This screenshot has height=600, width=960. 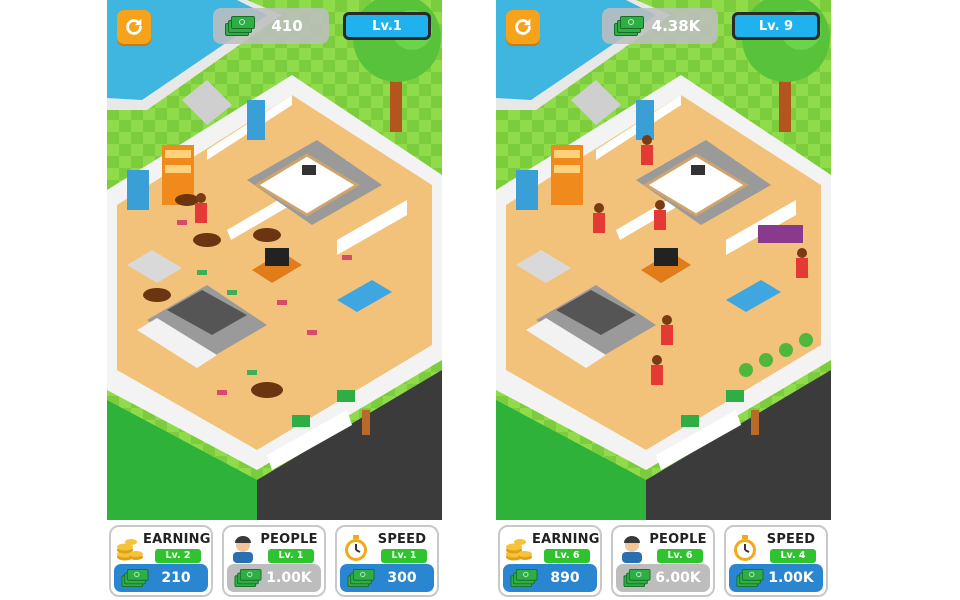 I want to click on money-amount: 4.38K, so click(x=676, y=26).